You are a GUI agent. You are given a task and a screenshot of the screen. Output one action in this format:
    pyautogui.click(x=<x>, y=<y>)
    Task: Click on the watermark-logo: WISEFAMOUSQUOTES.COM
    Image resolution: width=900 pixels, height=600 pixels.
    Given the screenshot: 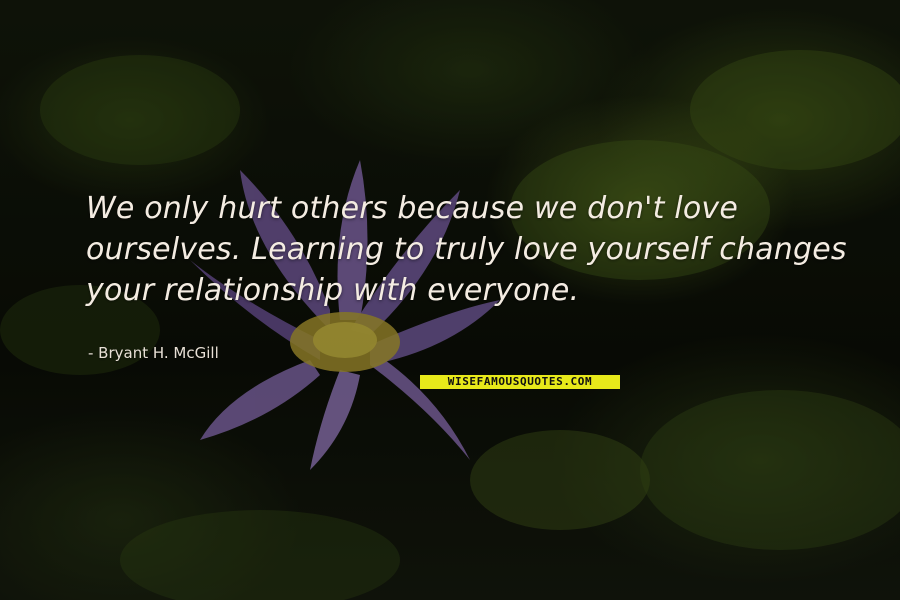 What is the action you would take?
    pyautogui.click(x=520, y=382)
    